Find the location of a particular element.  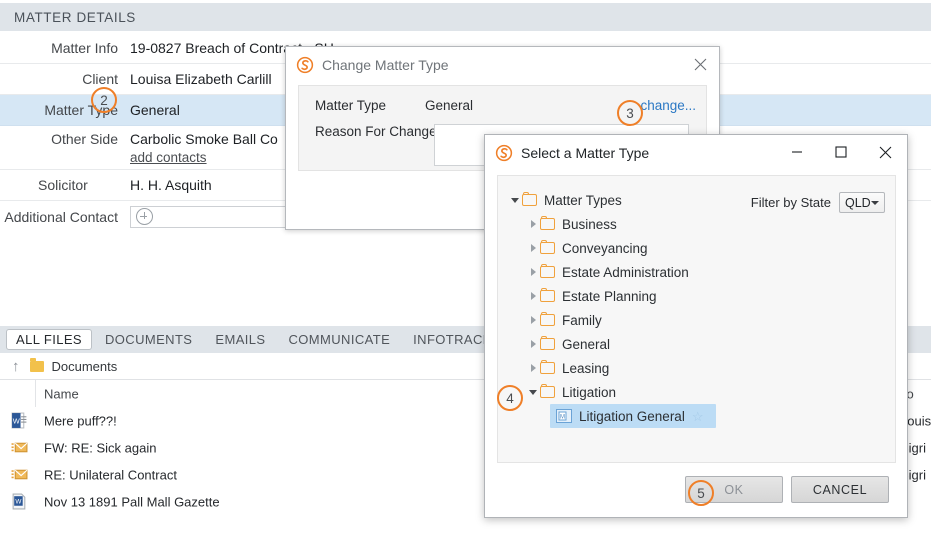

change-matter-type-title: Change Matter Type is located at coordinates (385, 65).